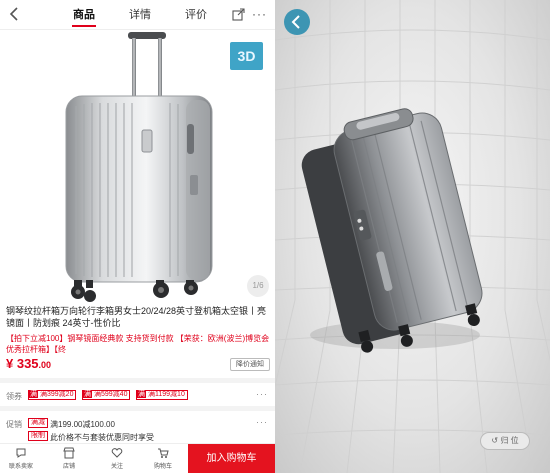  I want to click on coupon-text: 满1199减10, so click(166, 394).